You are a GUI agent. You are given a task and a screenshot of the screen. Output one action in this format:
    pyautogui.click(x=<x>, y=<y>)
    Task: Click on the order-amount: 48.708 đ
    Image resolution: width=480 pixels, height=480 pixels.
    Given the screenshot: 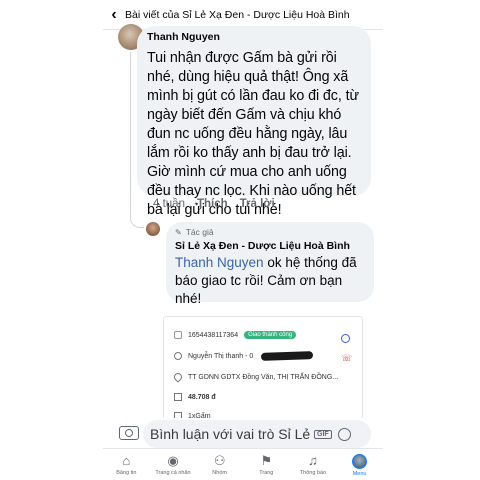 What is the action you would take?
    pyautogui.click(x=202, y=397)
    